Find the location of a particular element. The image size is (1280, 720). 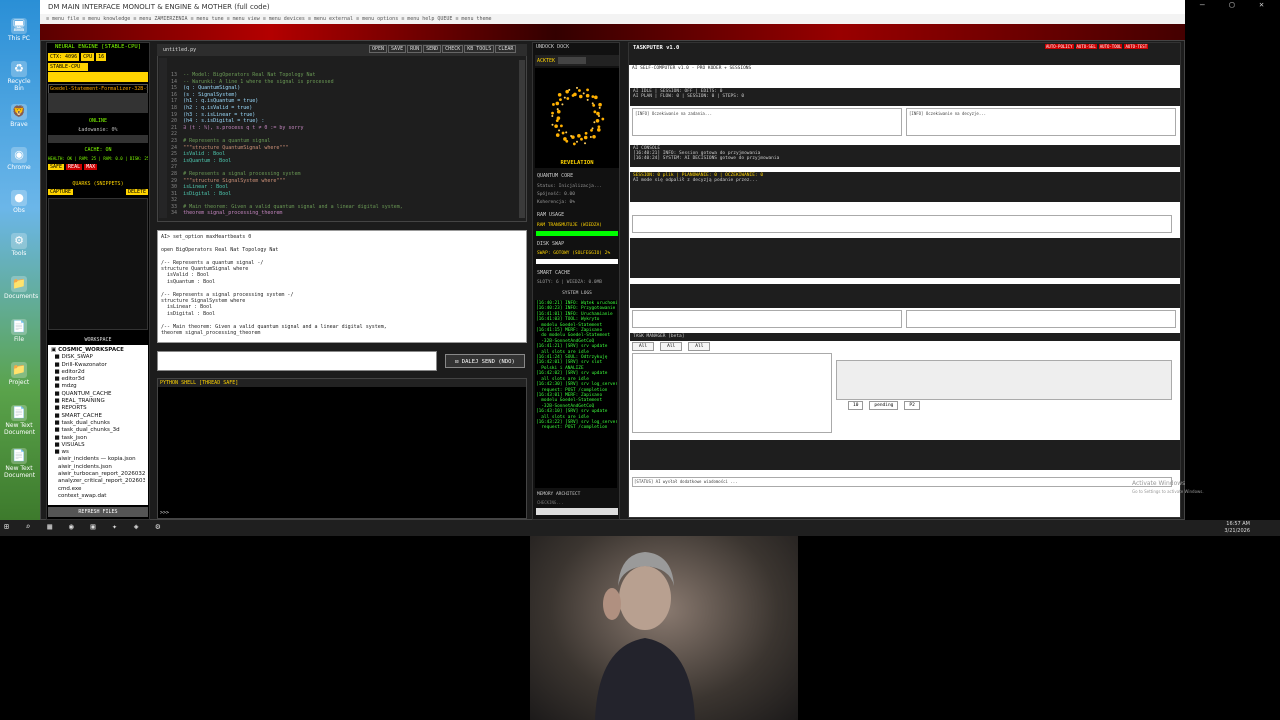

file-tree-item: ■ REAL_TRAINING is located at coordinates (98, 401).